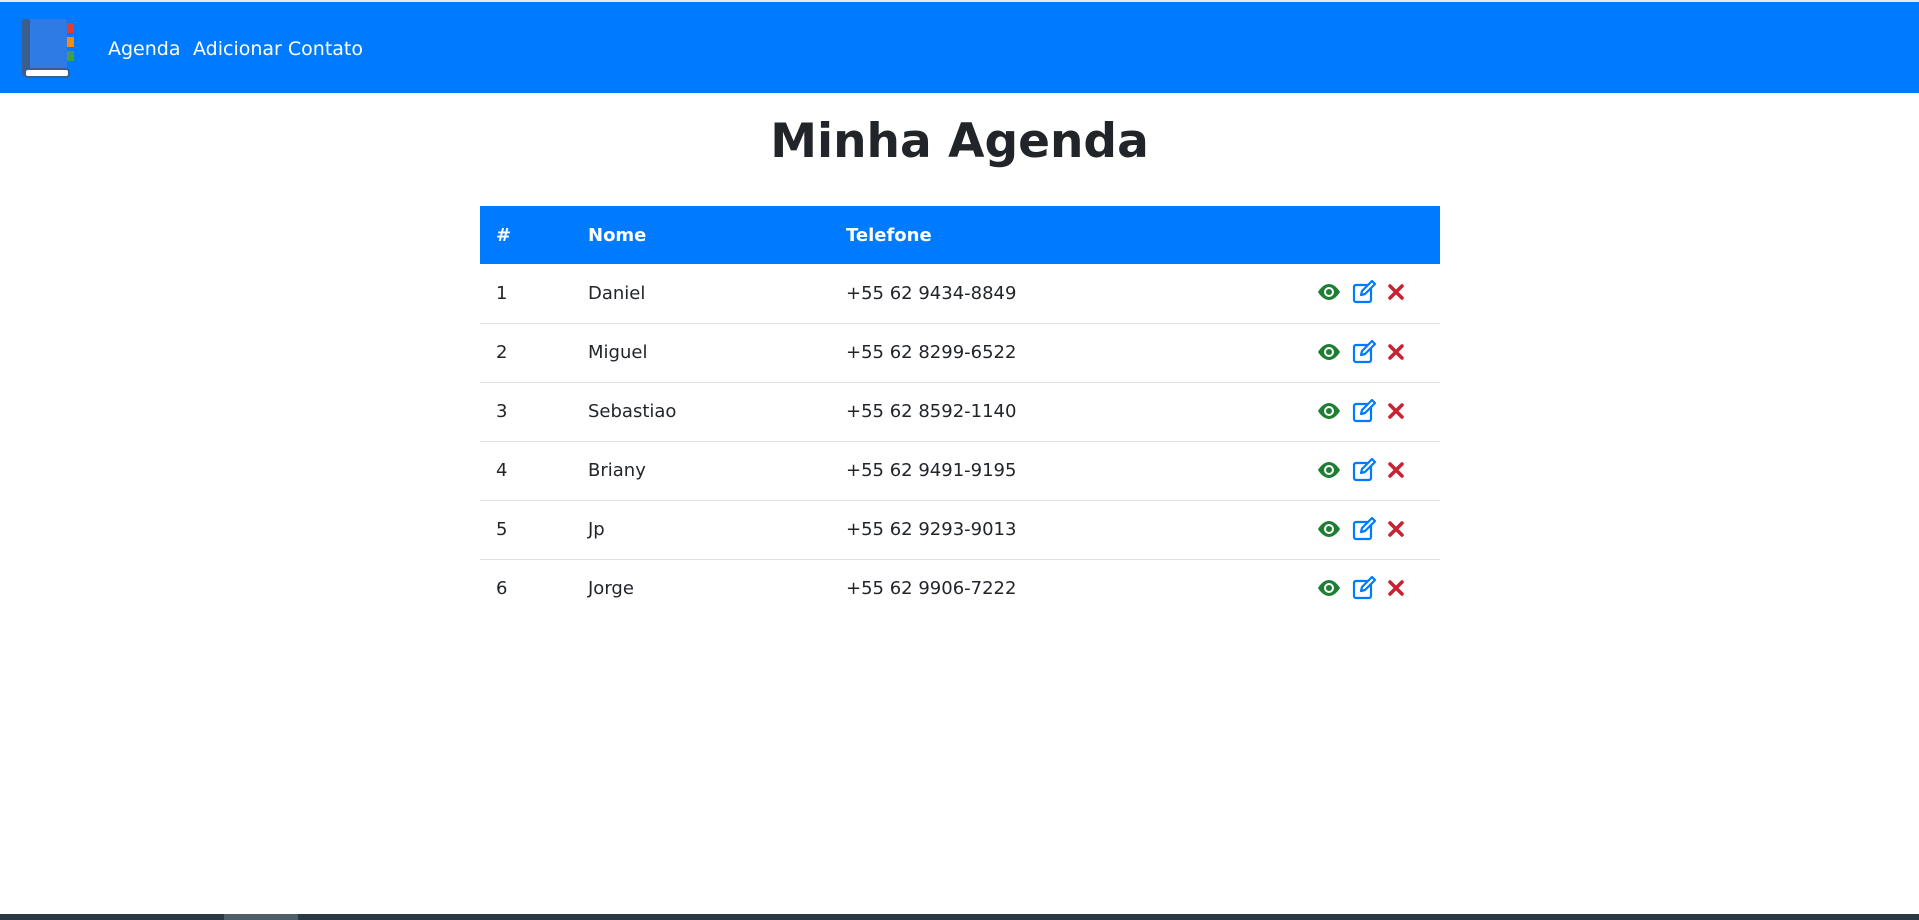 This screenshot has height=920, width=1919. What do you see at coordinates (502, 589) in the screenshot?
I see `cell-number: 6` at bounding box center [502, 589].